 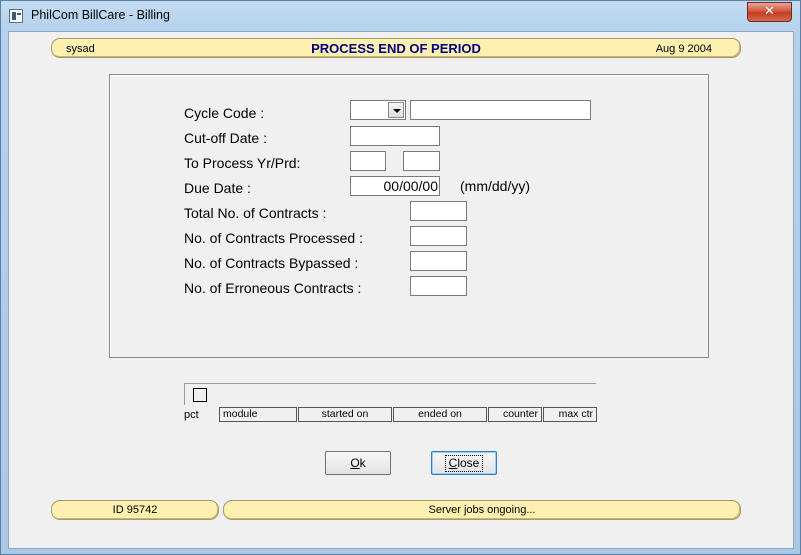 What do you see at coordinates (438, 261) in the screenshot?
I see `contracts-bypassed-field` at bounding box center [438, 261].